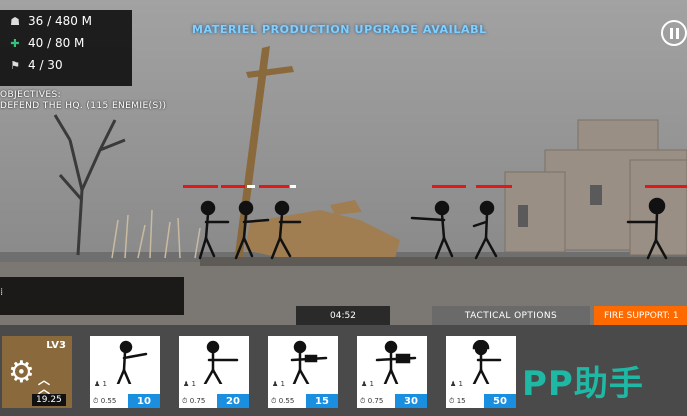  Describe the element at coordinates (44, 384) in the screenshot. I see `chevron-up-icon: ︿ ︿` at that location.